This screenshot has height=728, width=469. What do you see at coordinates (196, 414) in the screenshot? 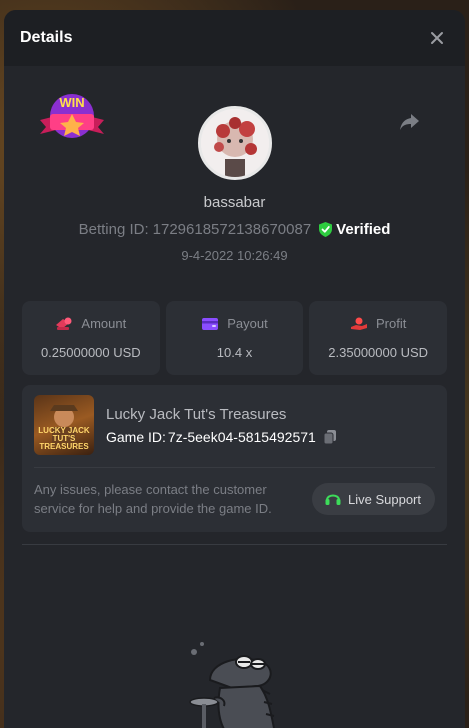
I see `game-name: Lucky Jack Tut's Treasures` at bounding box center [196, 414].